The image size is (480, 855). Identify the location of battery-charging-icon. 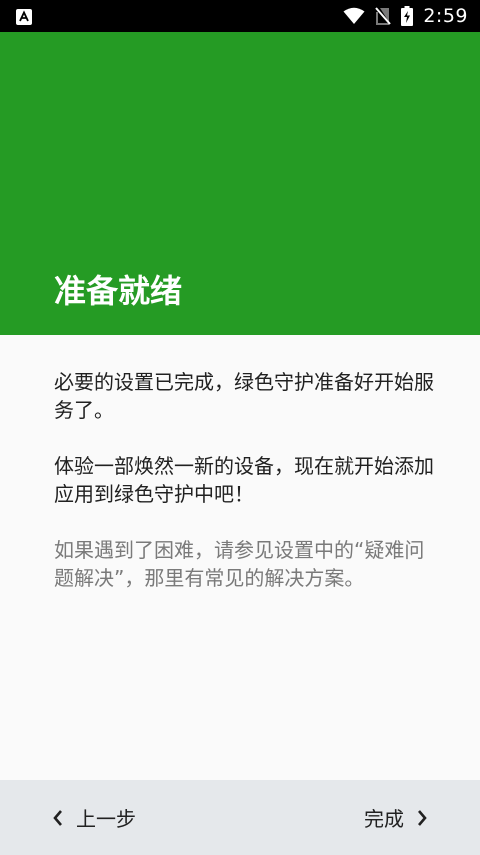
(407, 16).